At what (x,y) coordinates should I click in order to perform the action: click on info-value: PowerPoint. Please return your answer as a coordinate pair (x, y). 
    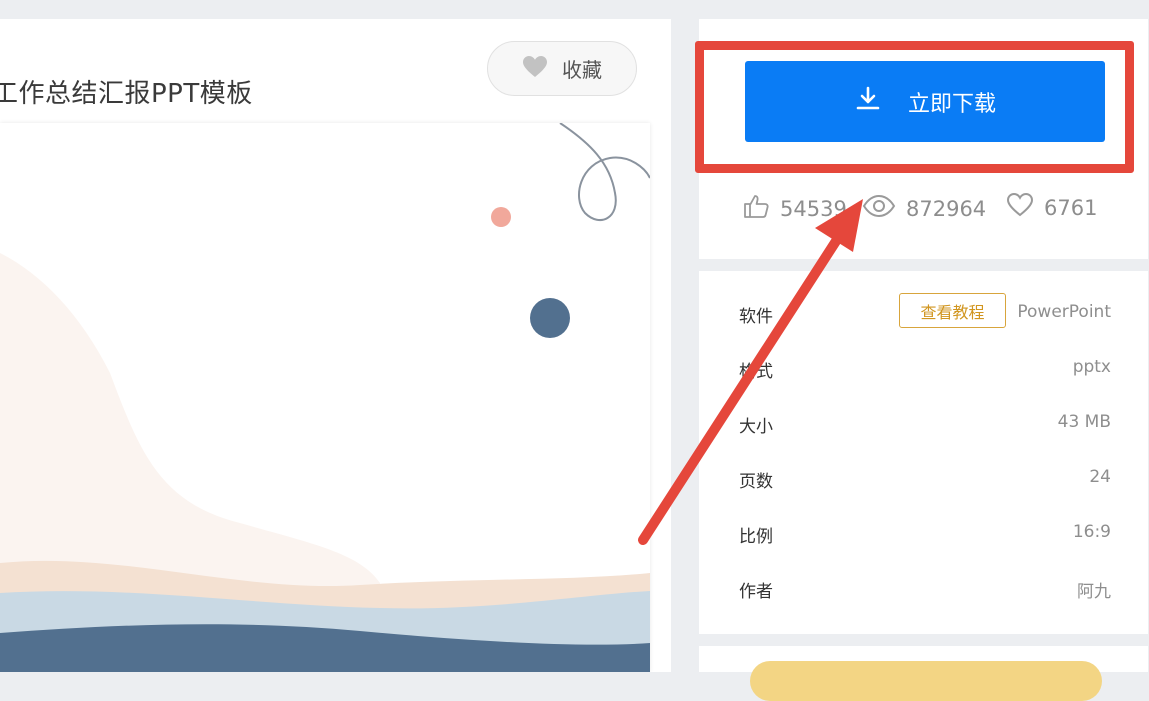
    Looking at the image, I should click on (1064, 312).